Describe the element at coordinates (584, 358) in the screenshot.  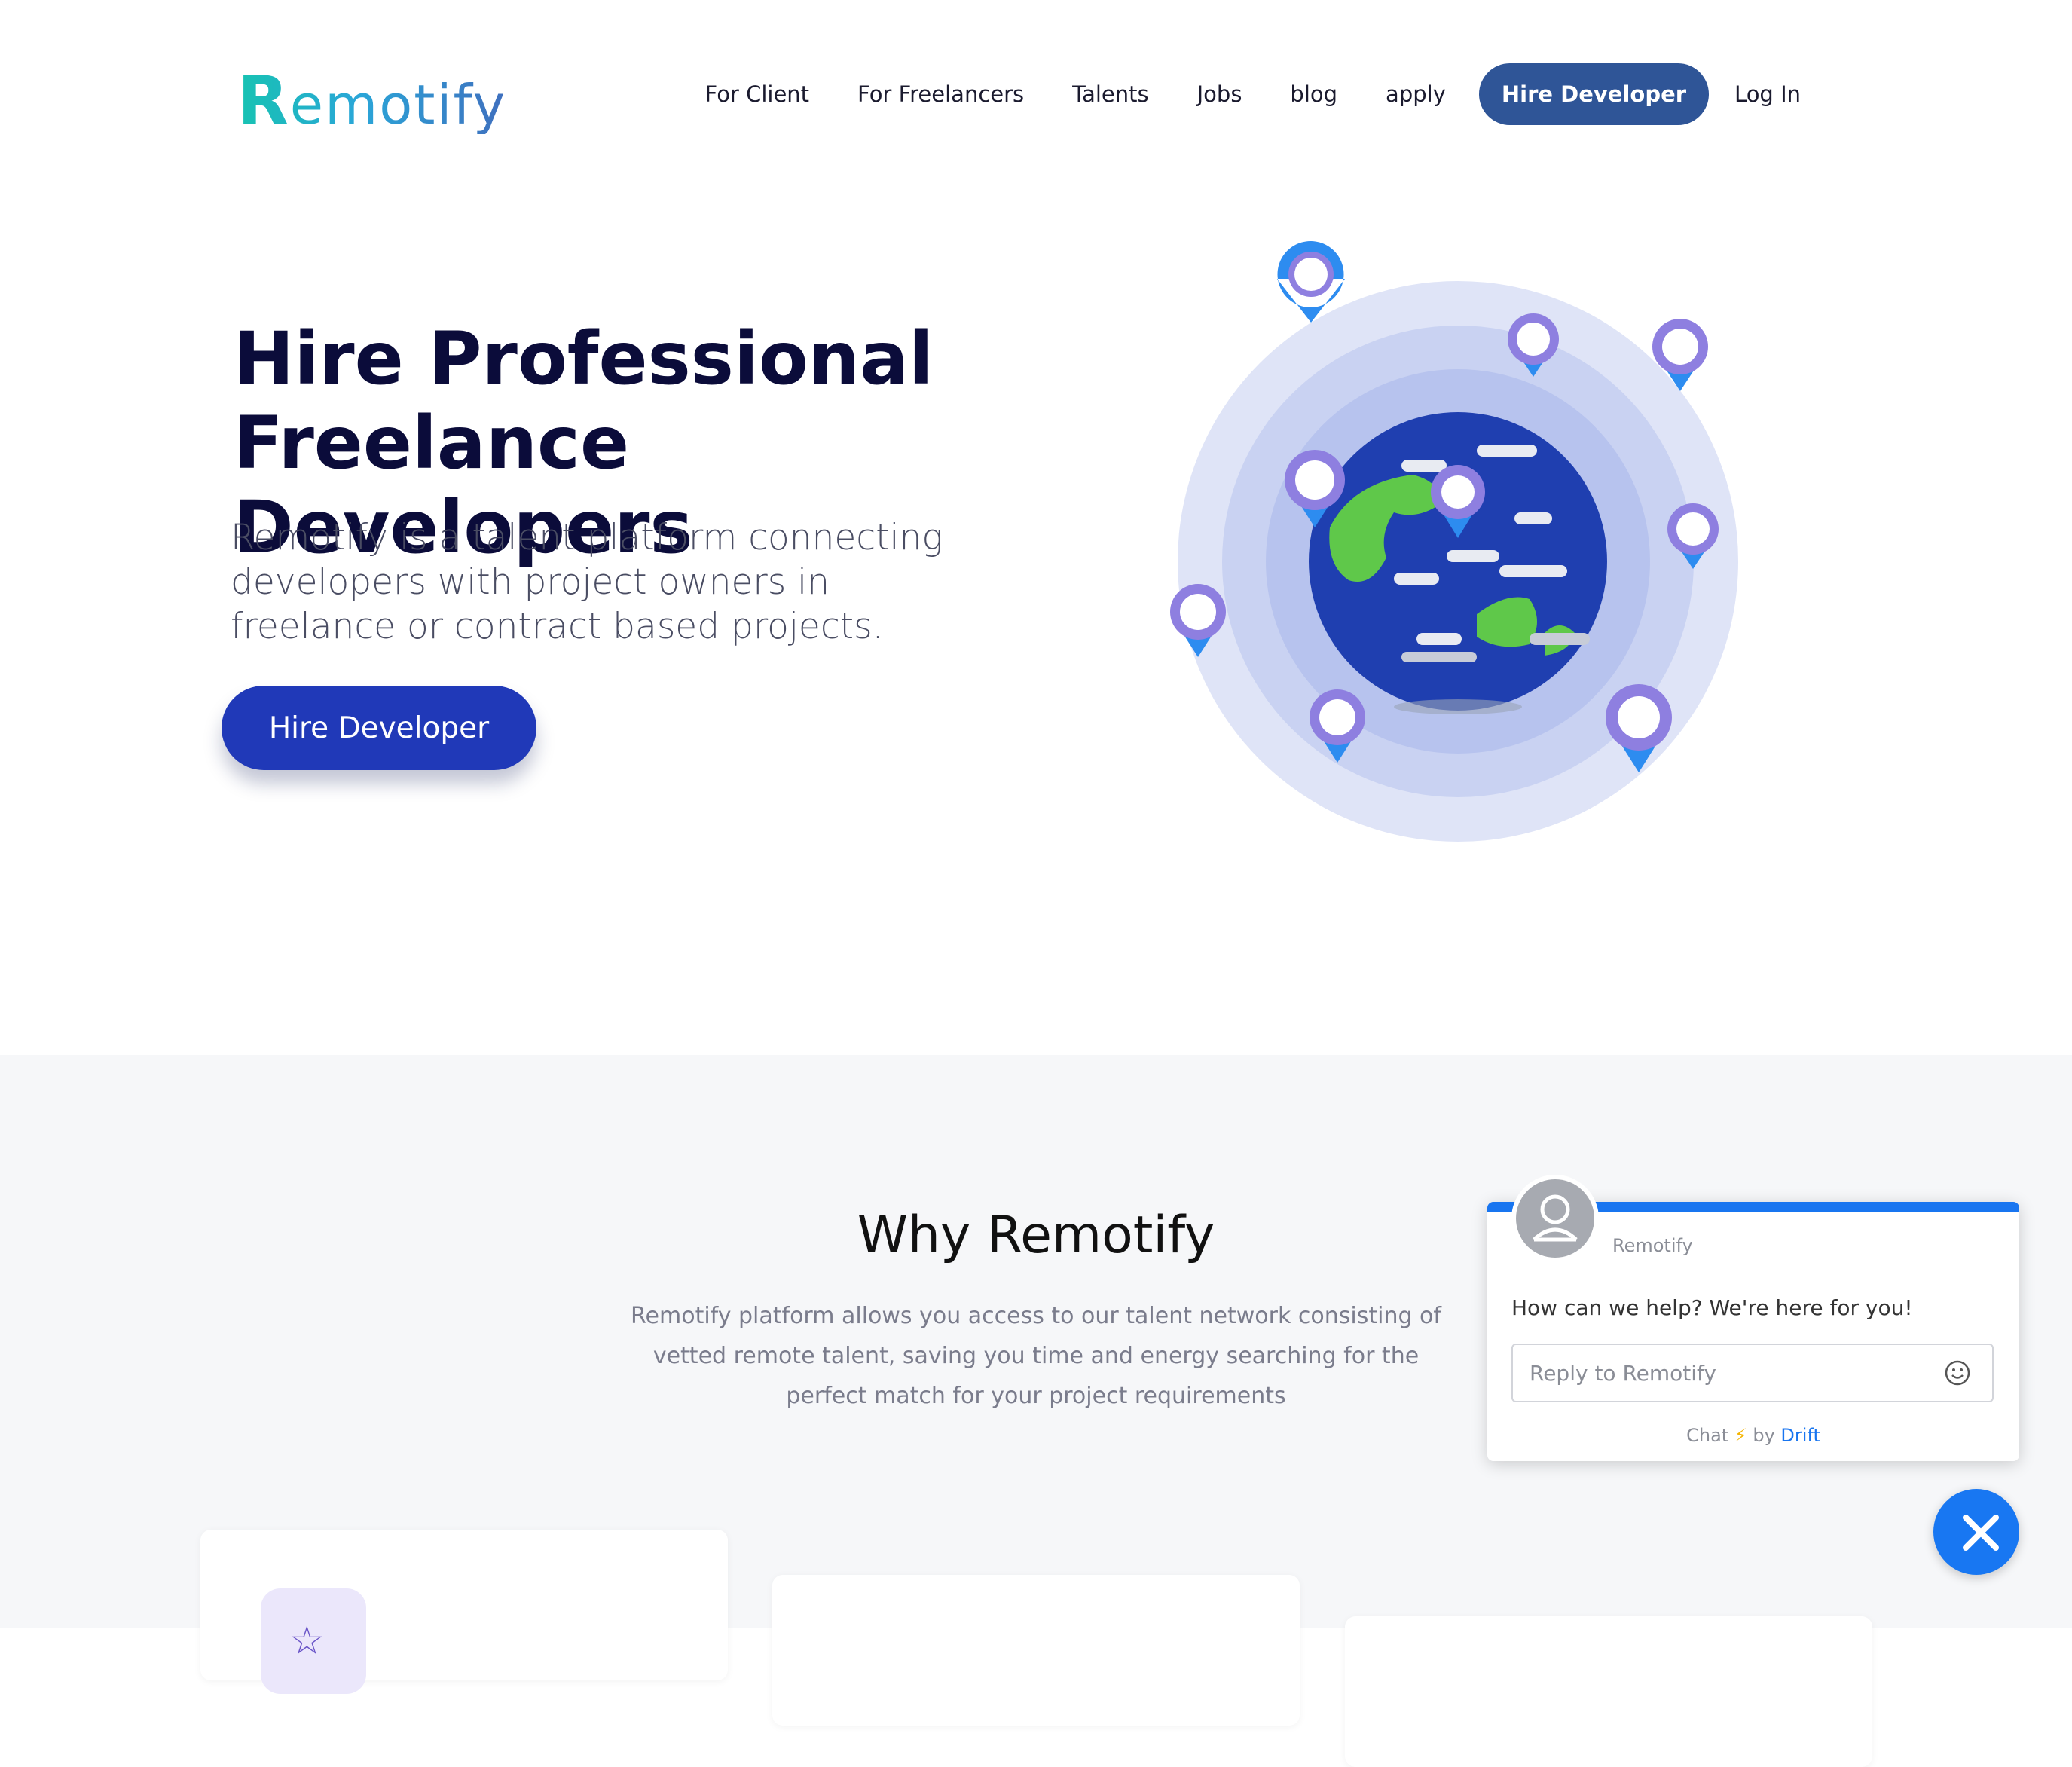
I see `hero-title-line1: Hire Professional` at that location.